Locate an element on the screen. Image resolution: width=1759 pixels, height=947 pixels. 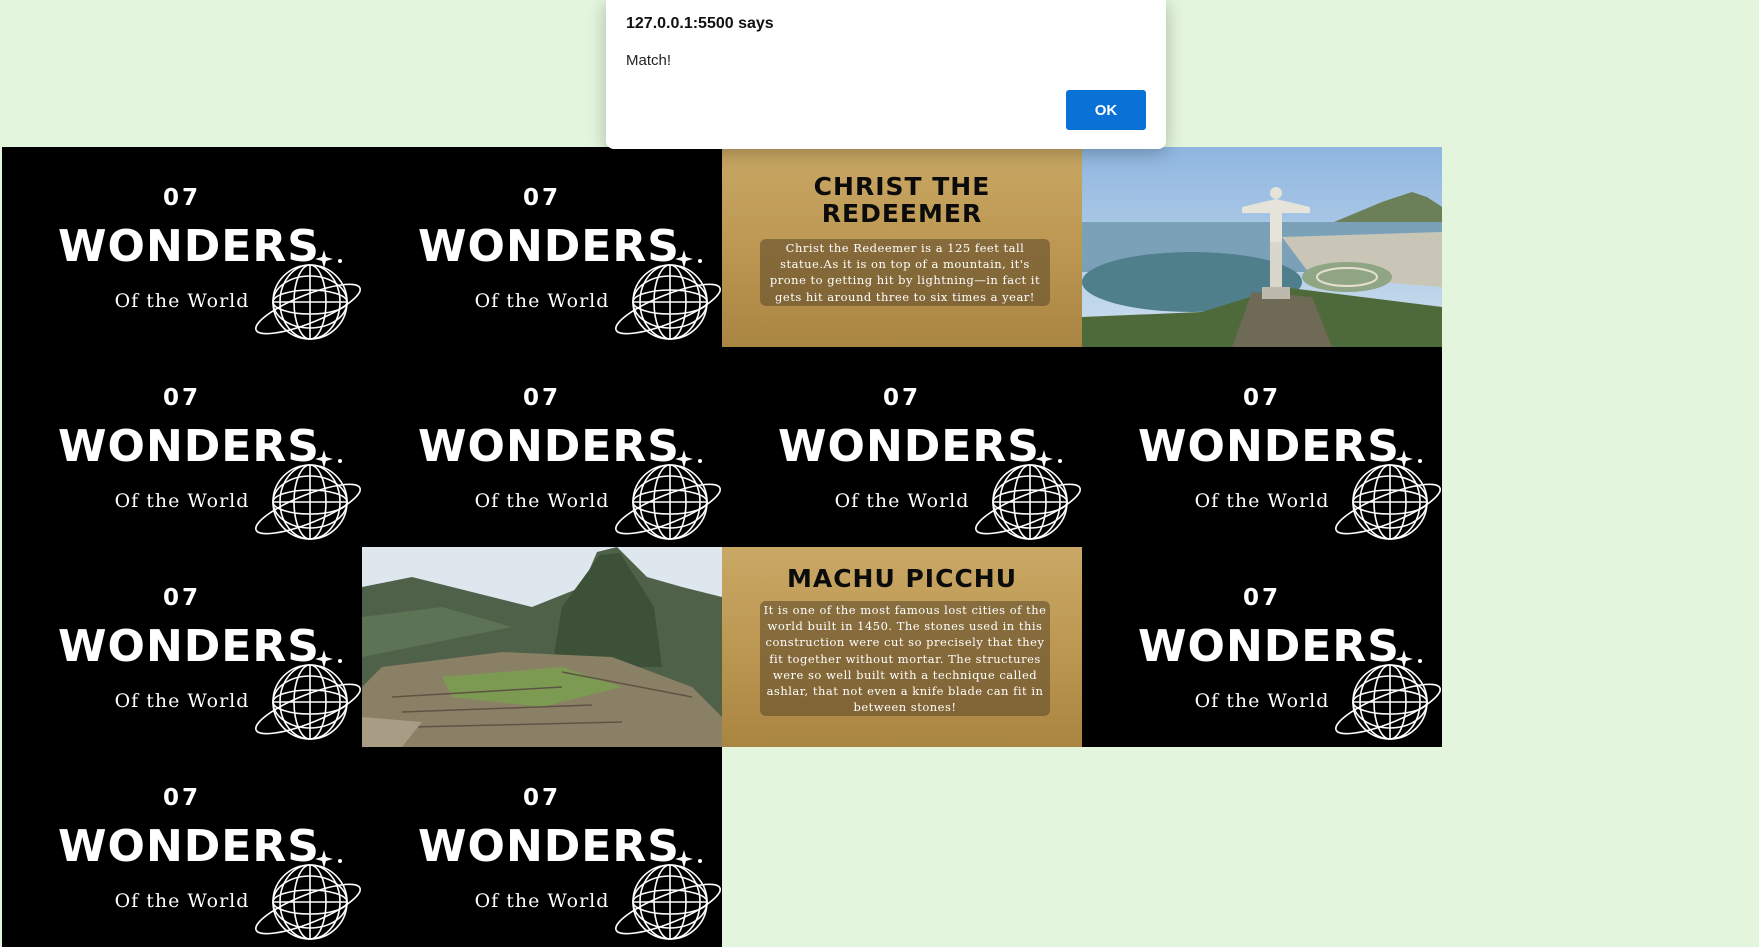
photo-card-machu-picchu is located at coordinates (542, 647).